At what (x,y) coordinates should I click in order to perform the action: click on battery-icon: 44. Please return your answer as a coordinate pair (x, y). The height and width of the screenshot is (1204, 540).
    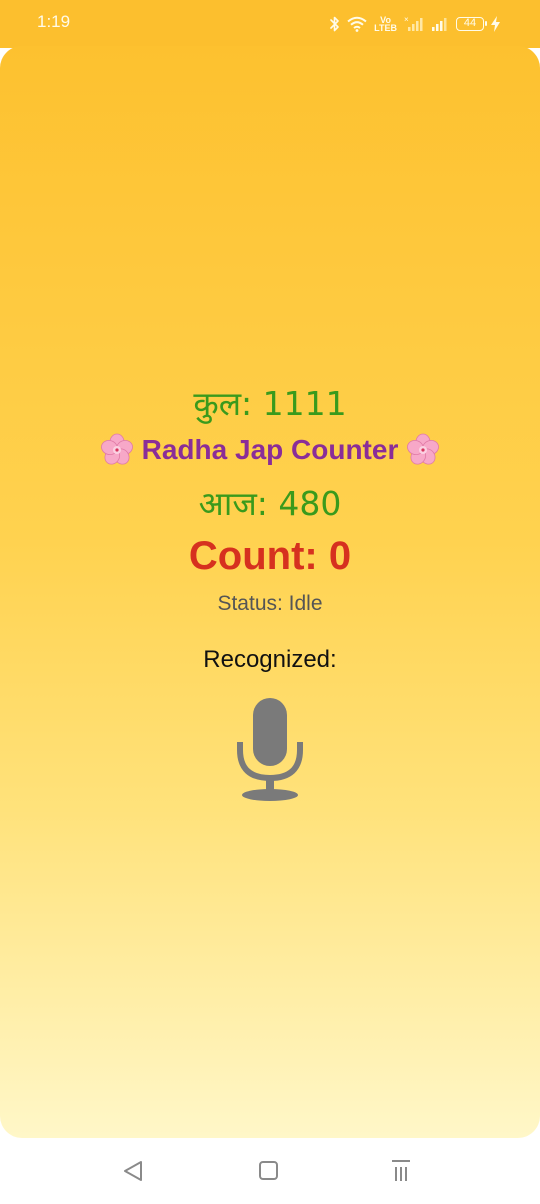
    Looking at the image, I should click on (471, 24).